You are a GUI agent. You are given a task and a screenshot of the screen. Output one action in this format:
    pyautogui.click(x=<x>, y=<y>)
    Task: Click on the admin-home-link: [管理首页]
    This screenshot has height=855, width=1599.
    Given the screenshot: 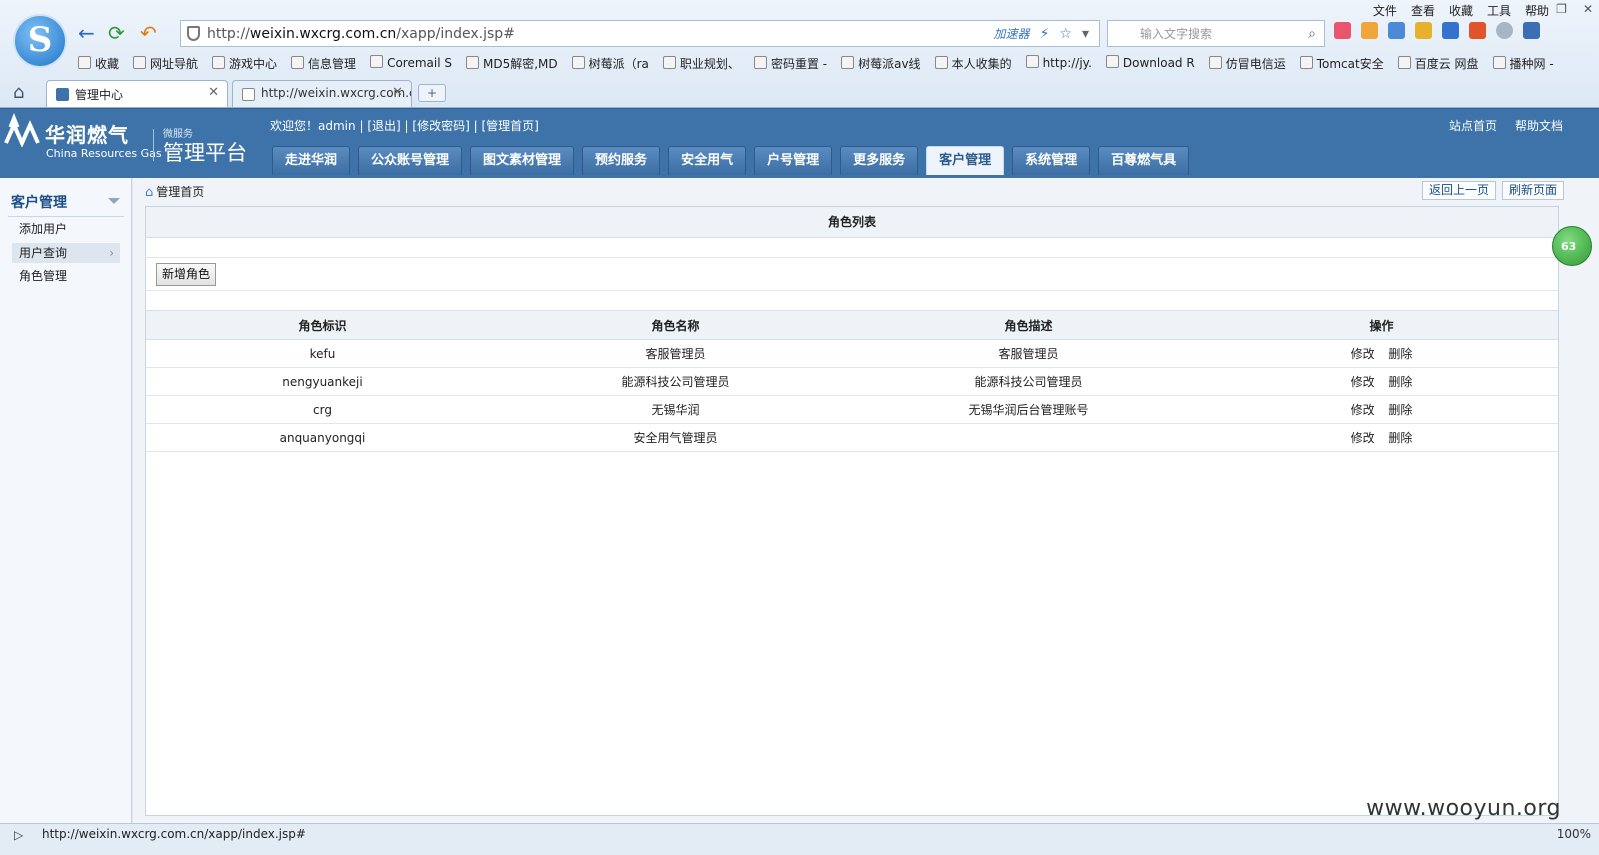 What is the action you would take?
    pyautogui.click(x=509, y=126)
    